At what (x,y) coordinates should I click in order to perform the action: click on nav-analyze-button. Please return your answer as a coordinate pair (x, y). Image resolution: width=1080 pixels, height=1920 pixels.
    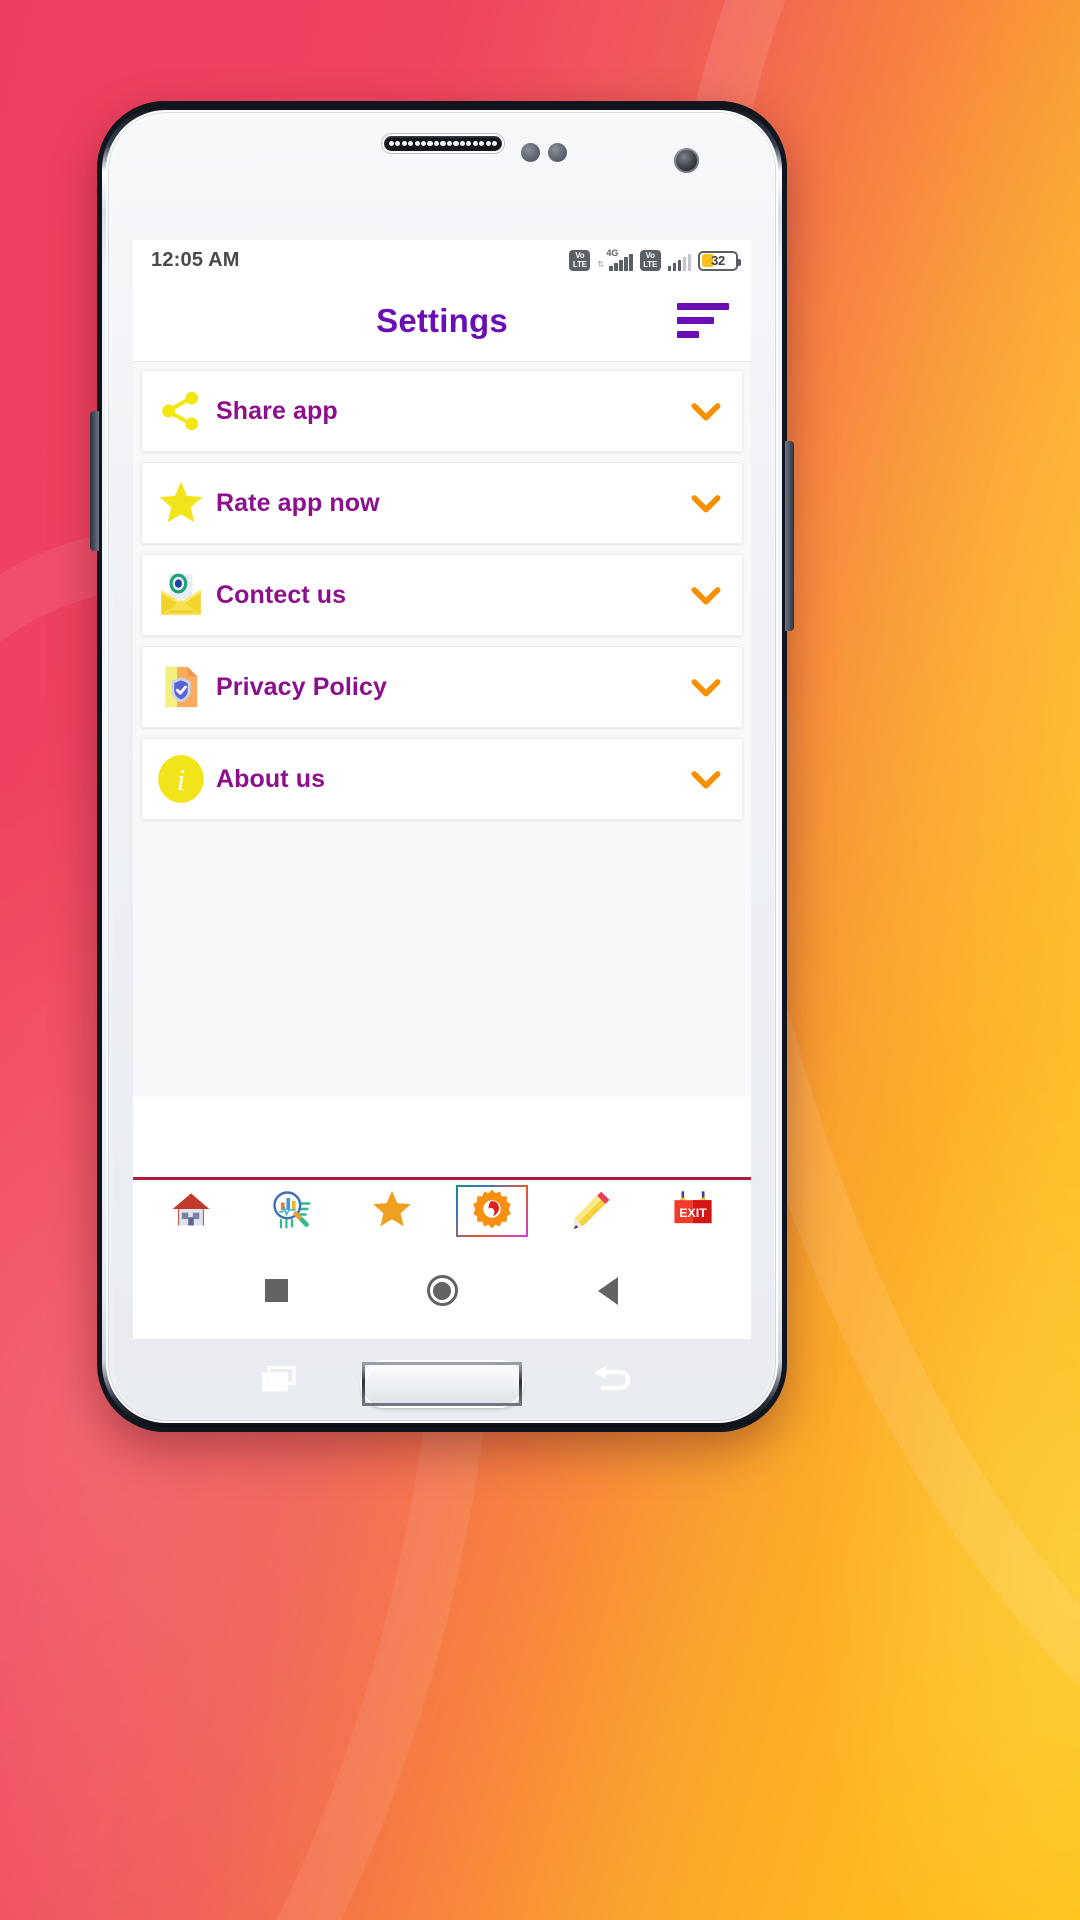
    Looking at the image, I should click on (291, 1211).